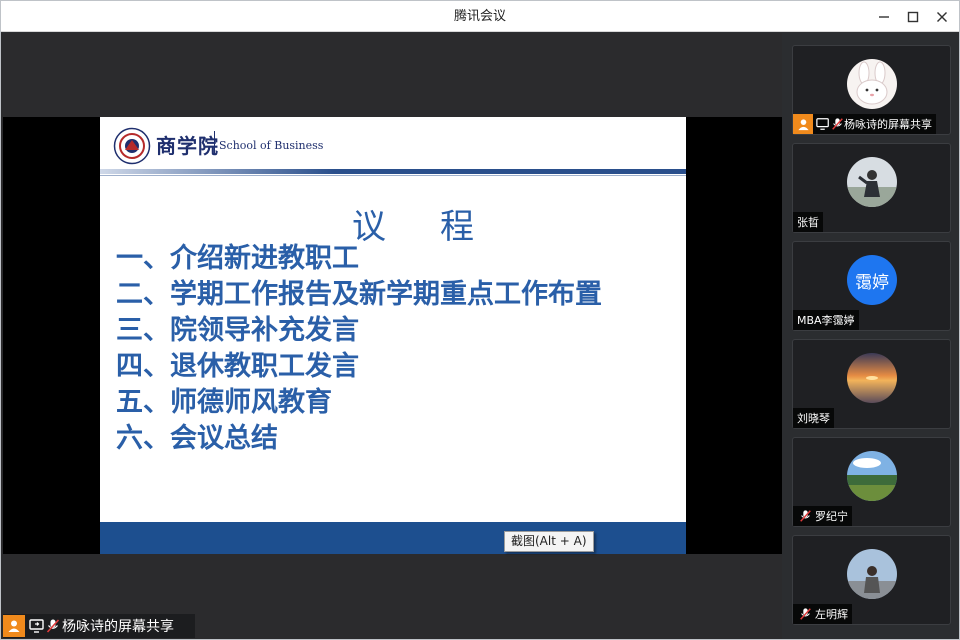 This screenshot has width=960, height=640. I want to click on participant-name: 罗纪宁, so click(831, 516).